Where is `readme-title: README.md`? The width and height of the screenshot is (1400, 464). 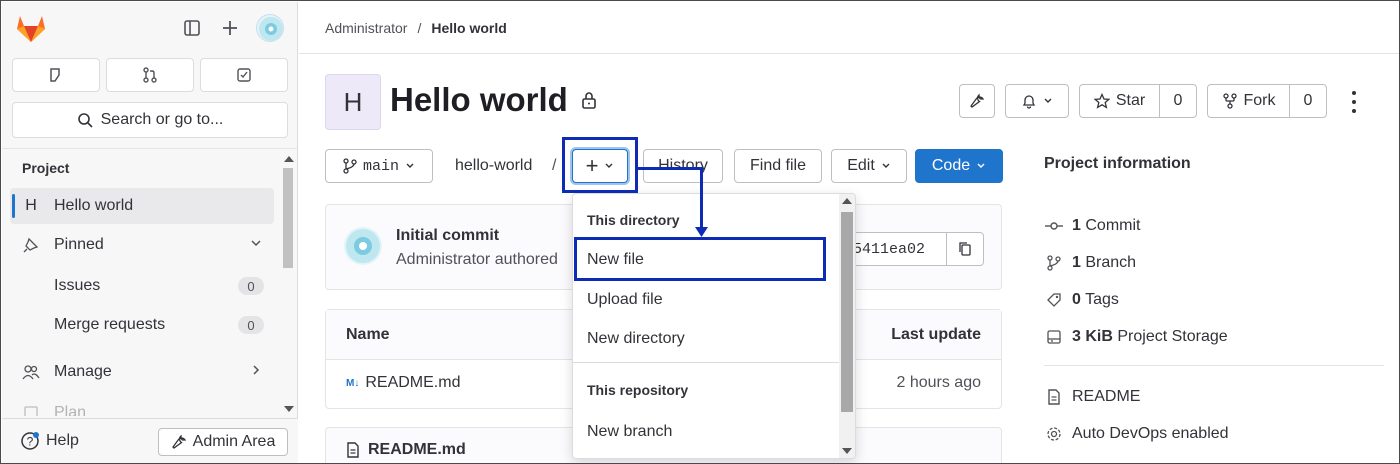 readme-title: README.md is located at coordinates (417, 449).